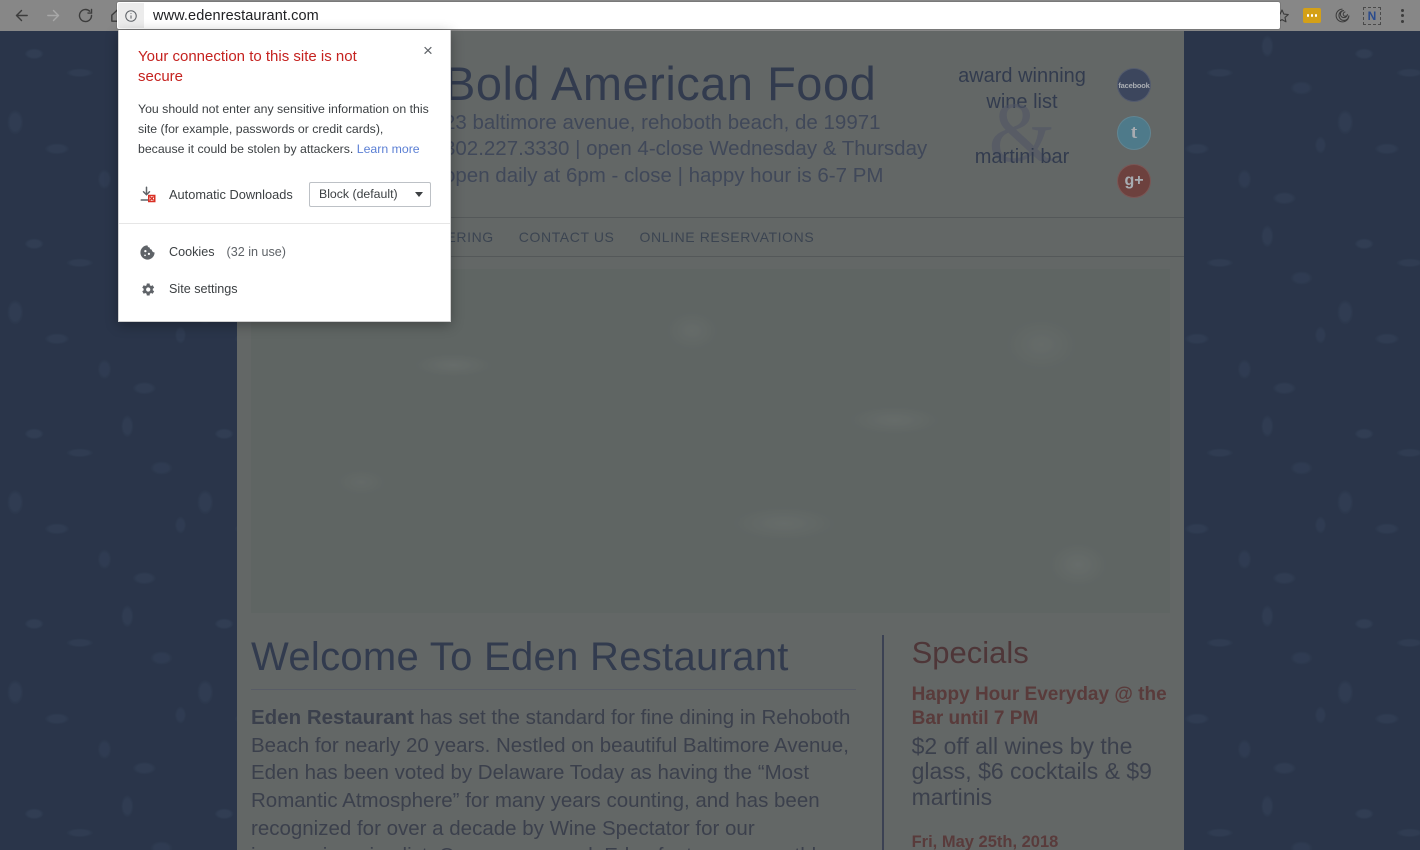  What do you see at coordinates (388, 149) in the screenshot?
I see `learn-more-link: Learn more` at bounding box center [388, 149].